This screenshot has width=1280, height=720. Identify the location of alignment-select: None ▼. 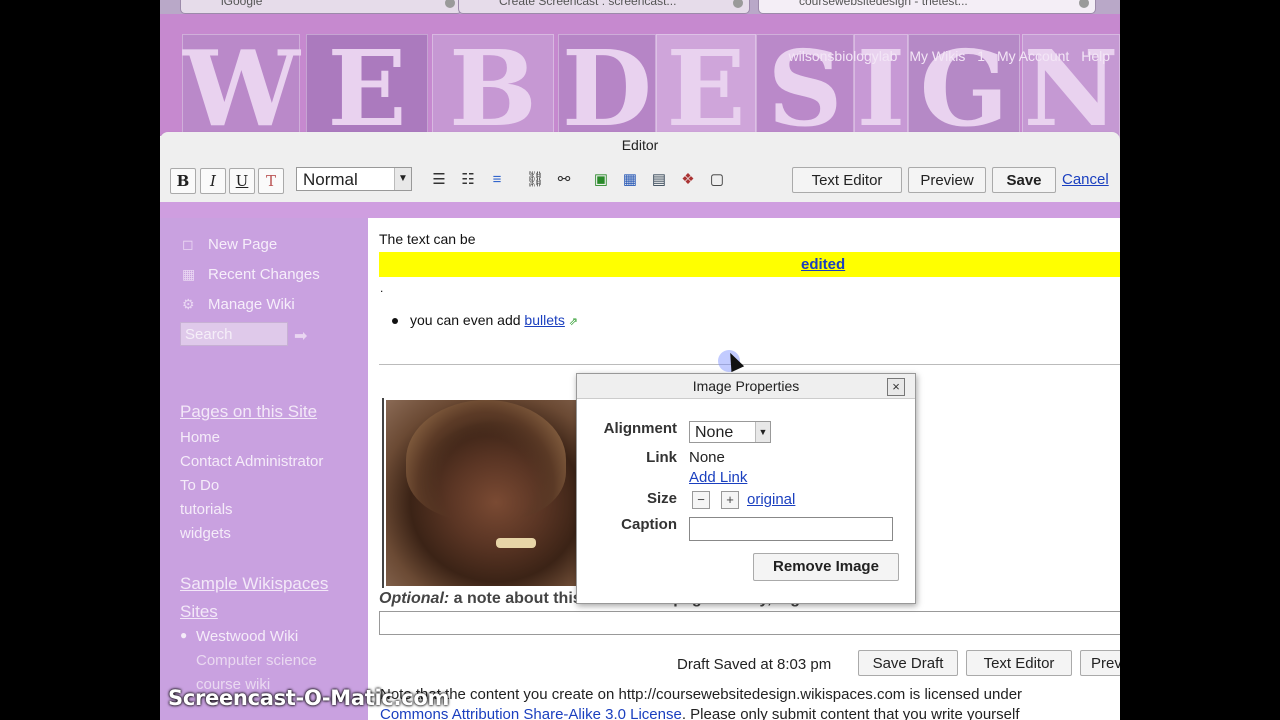
(730, 432).